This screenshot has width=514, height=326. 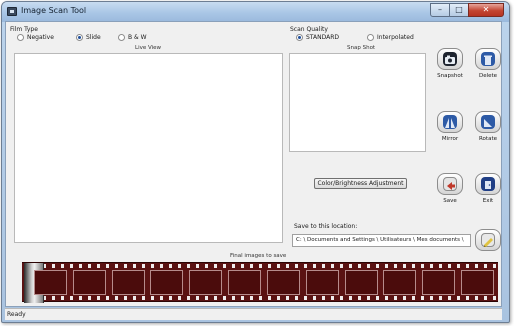 I want to click on radio-bw-dot, so click(x=121, y=37).